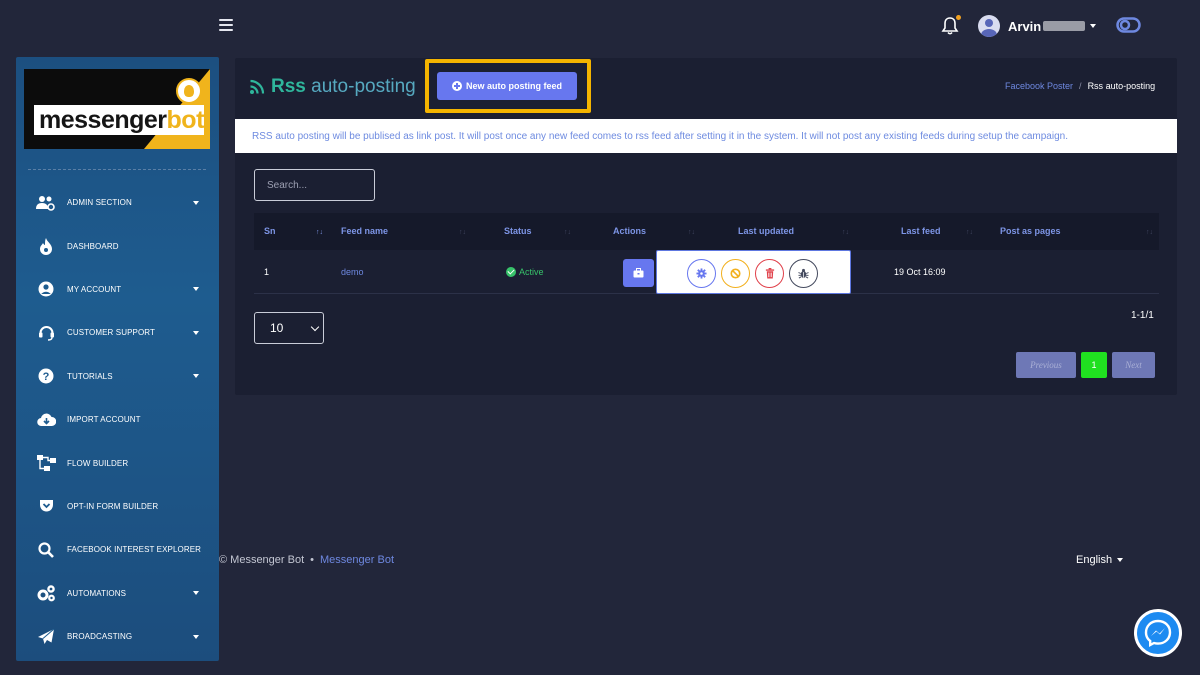  I want to click on sidebar-item-label: CUSTOMER SUPPORT, so click(111, 333).